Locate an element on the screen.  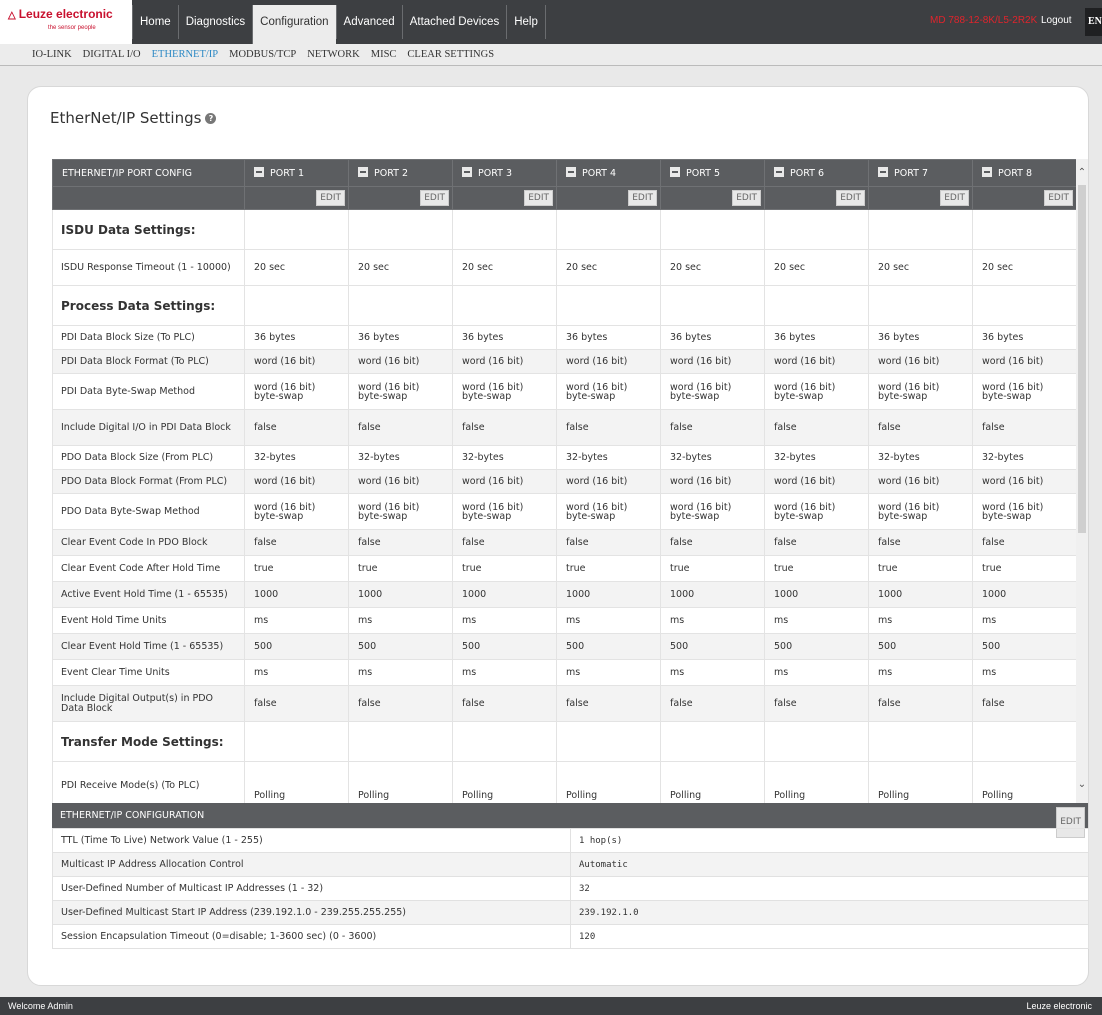
help-icon: ? is located at coordinates (211, 118).